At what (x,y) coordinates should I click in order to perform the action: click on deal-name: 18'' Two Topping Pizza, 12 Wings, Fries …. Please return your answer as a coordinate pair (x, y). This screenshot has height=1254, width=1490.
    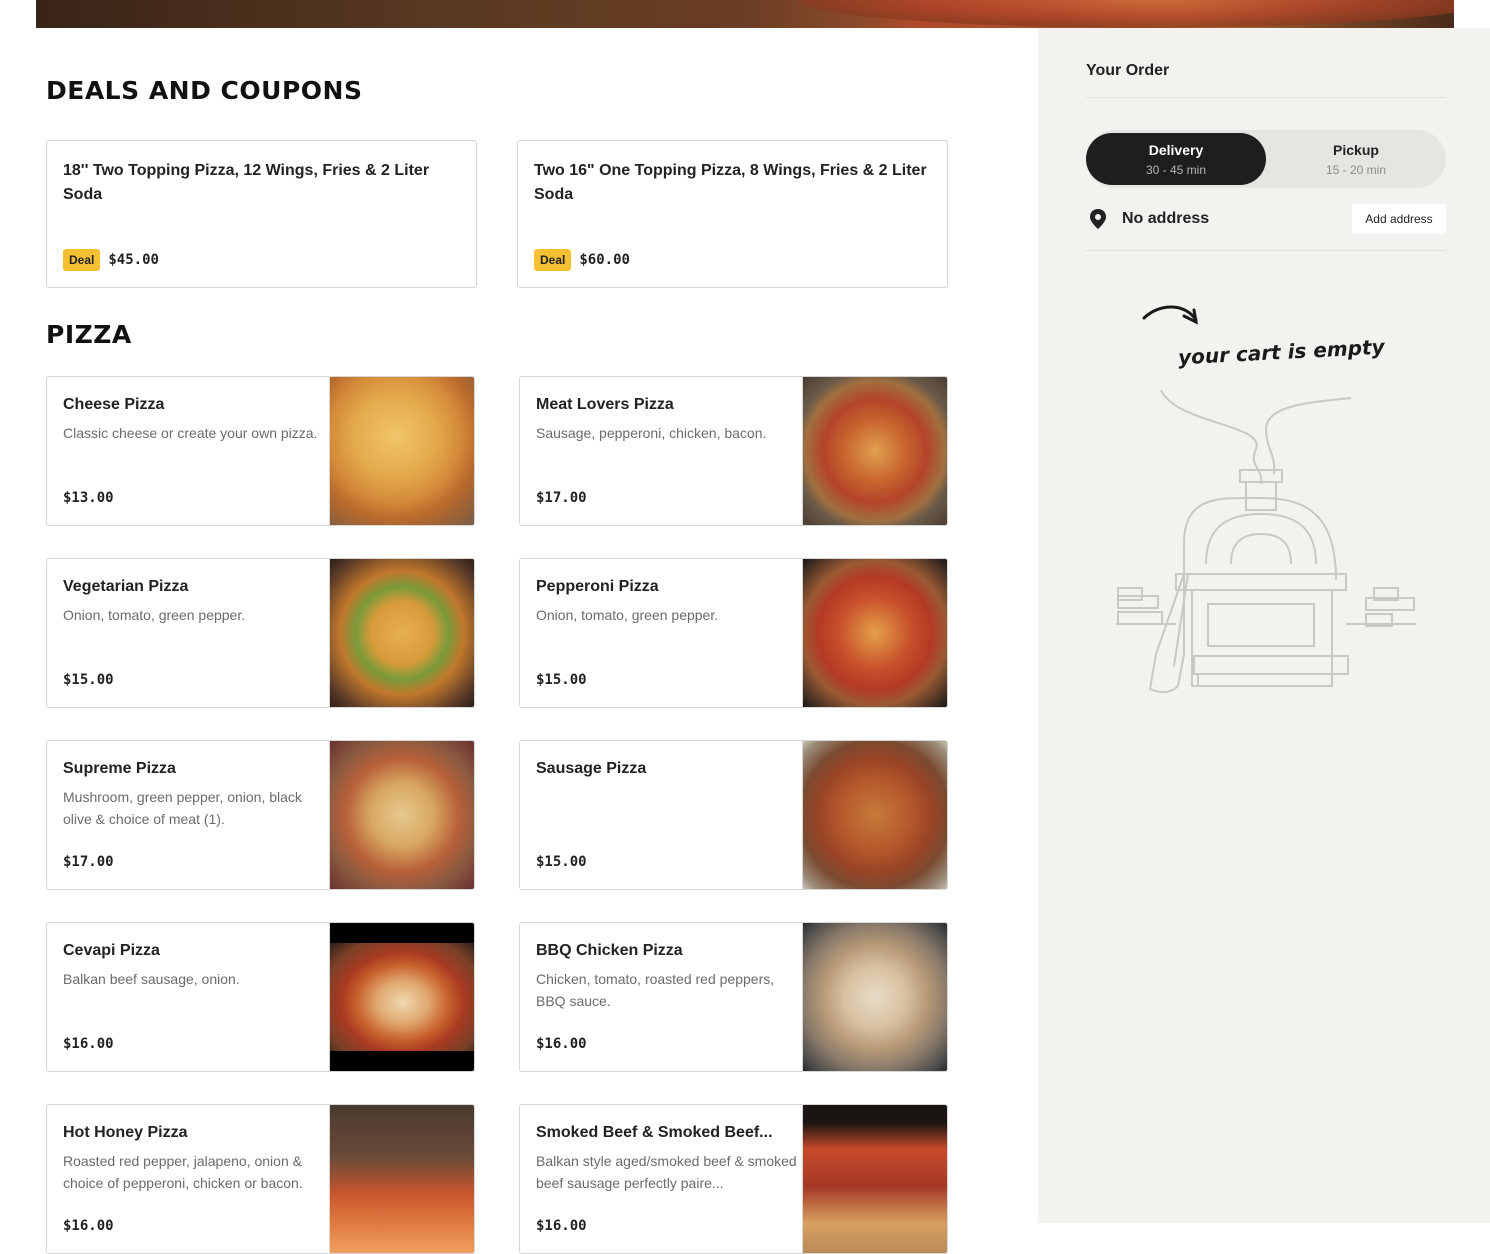
    Looking at the image, I should click on (246, 182).